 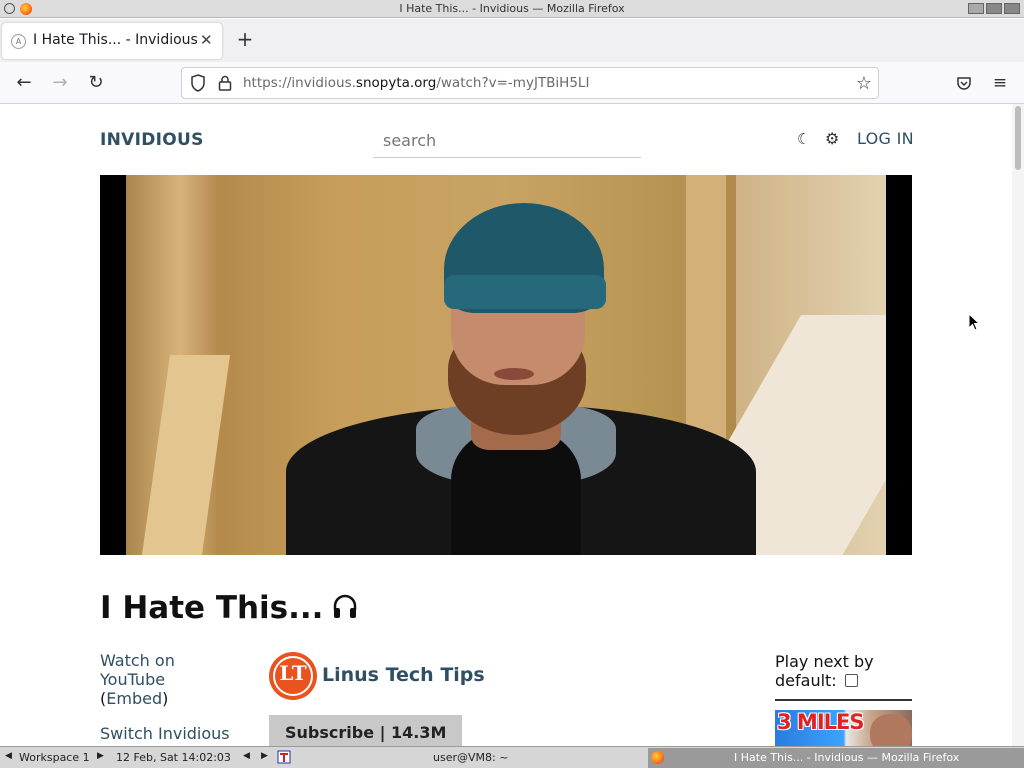 I want to click on tab-strip: A I Hate This... - Invidious ✕ +, so click(x=512, y=40).